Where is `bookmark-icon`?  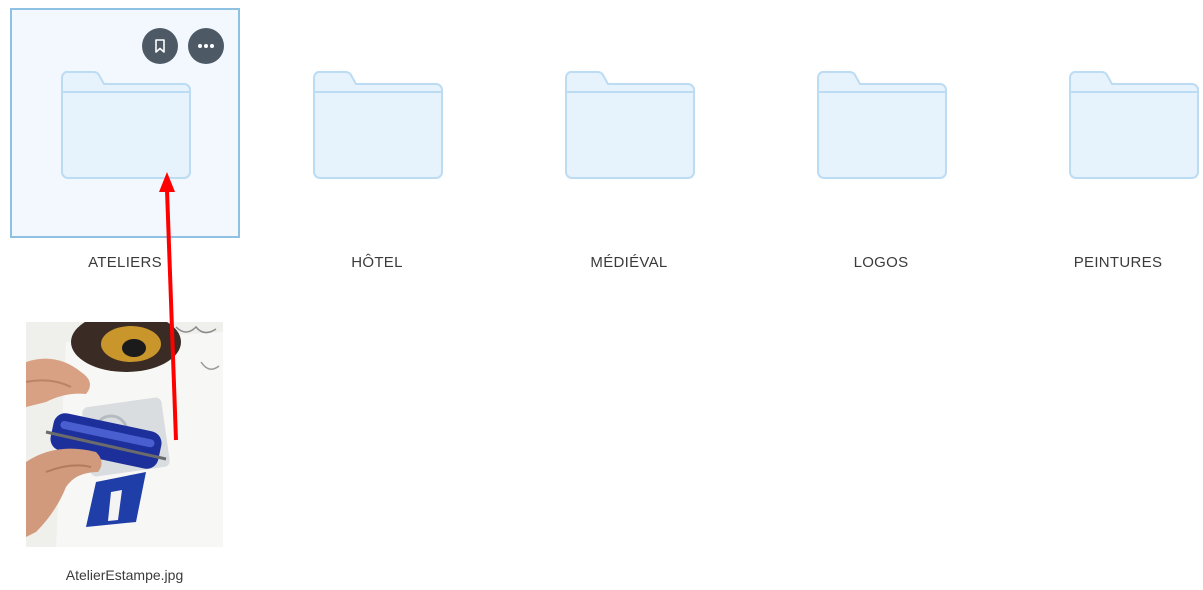
bookmark-icon is located at coordinates (160, 46).